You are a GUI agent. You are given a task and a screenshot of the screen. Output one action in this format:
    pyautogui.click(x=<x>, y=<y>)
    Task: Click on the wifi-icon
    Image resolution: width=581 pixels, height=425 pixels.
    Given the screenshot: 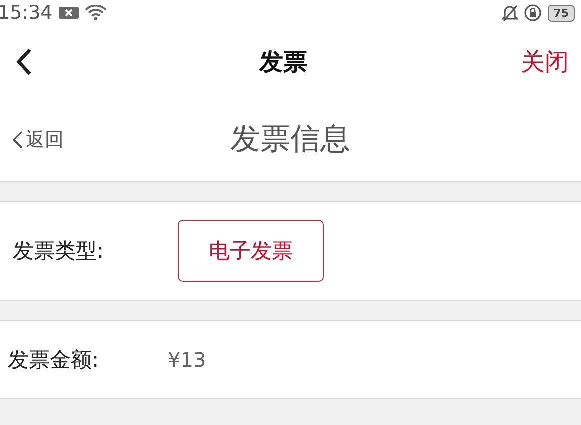 What is the action you would take?
    pyautogui.click(x=95, y=13)
    